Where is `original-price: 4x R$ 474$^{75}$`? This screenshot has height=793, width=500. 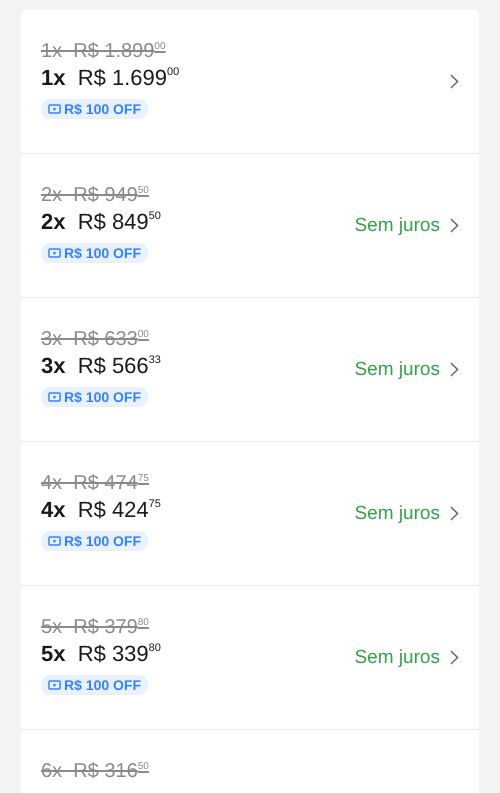
original-price: 4x R$ 474$^{75}$ is located at coordinates (95, 483).